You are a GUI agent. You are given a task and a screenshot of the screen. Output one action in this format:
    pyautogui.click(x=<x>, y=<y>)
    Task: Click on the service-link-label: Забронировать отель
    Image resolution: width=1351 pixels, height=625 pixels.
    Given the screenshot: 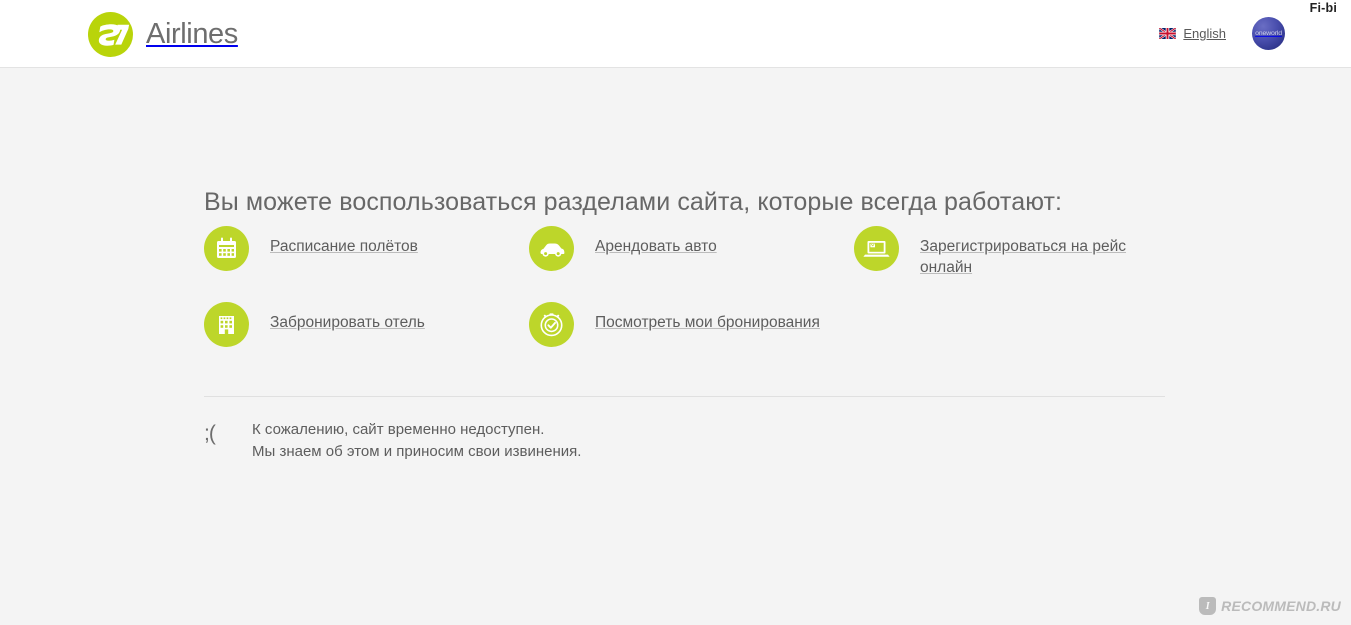 What is the action you would take?
    pyautogui.click(x=347, y=322)
    